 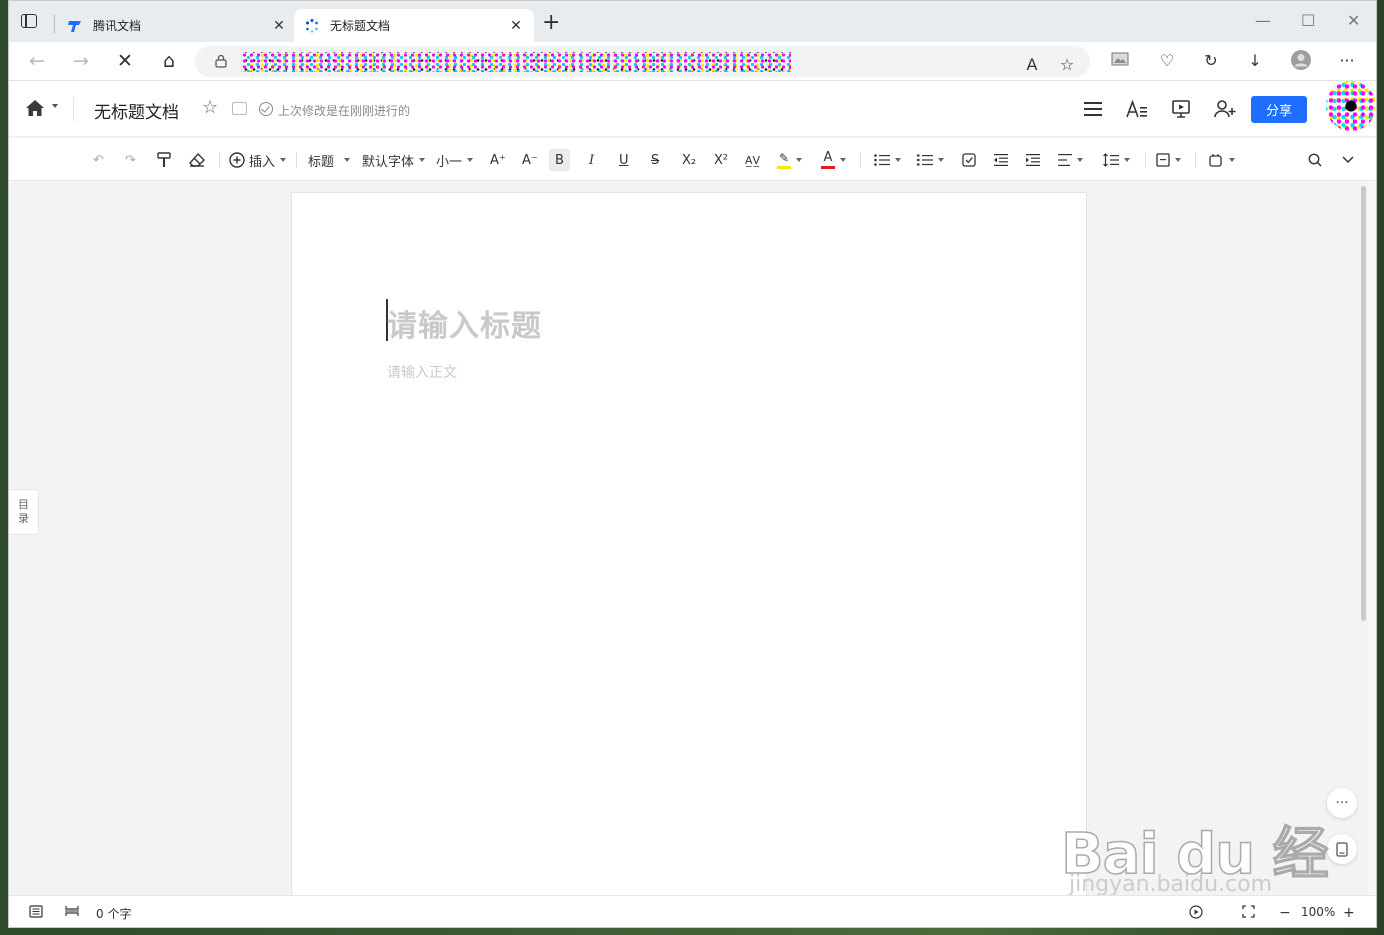 What do you see at coordinates (262, 162) in the screenshot?
I see `insert-label: 插入` at bounding box center [262, 162].